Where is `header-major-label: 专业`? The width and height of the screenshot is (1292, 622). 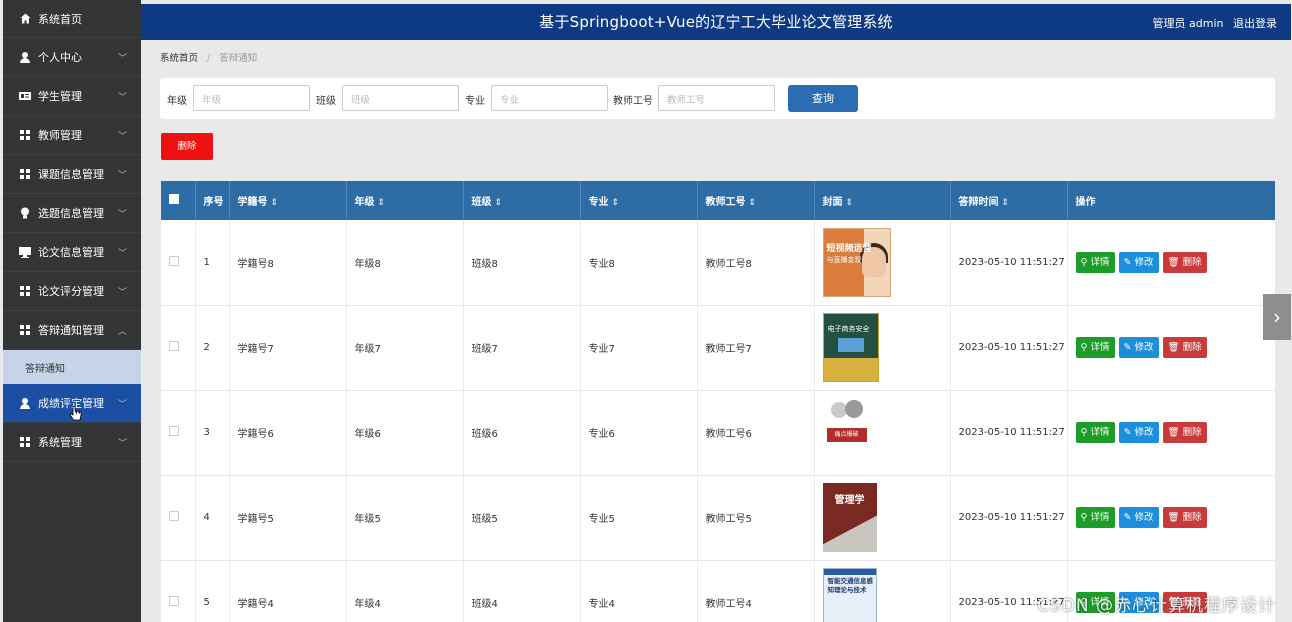 header-major-label: 专业 is located at coordinates (598, 202).